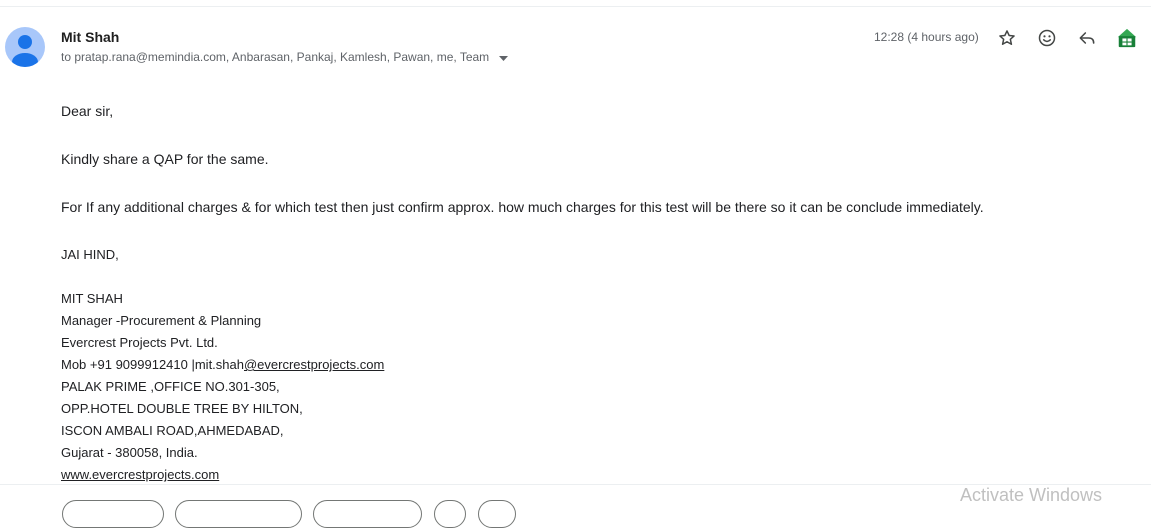 This screenshot has width=1151, height=528. Describe the element at coordinates (1007, 38) in the screenshot. I see `star-icon` at that location.